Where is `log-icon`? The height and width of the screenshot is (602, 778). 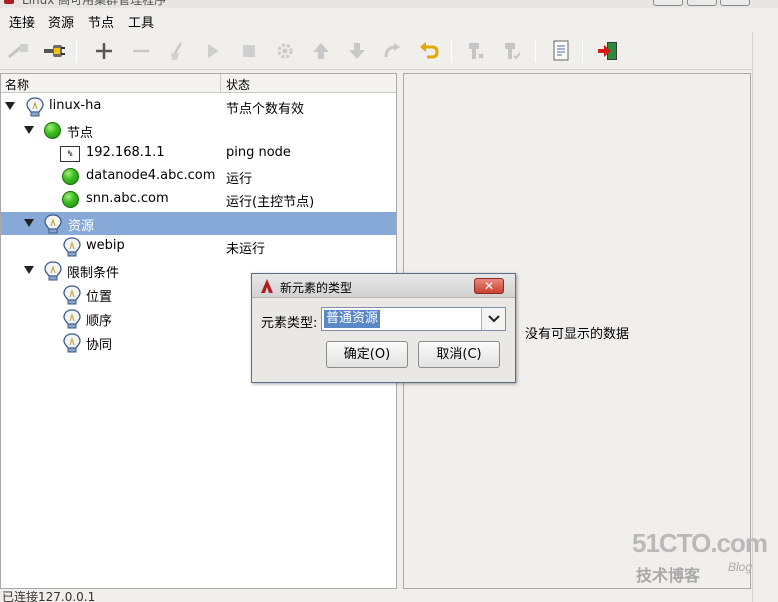 log-icon is located at coordinates (561, 51).